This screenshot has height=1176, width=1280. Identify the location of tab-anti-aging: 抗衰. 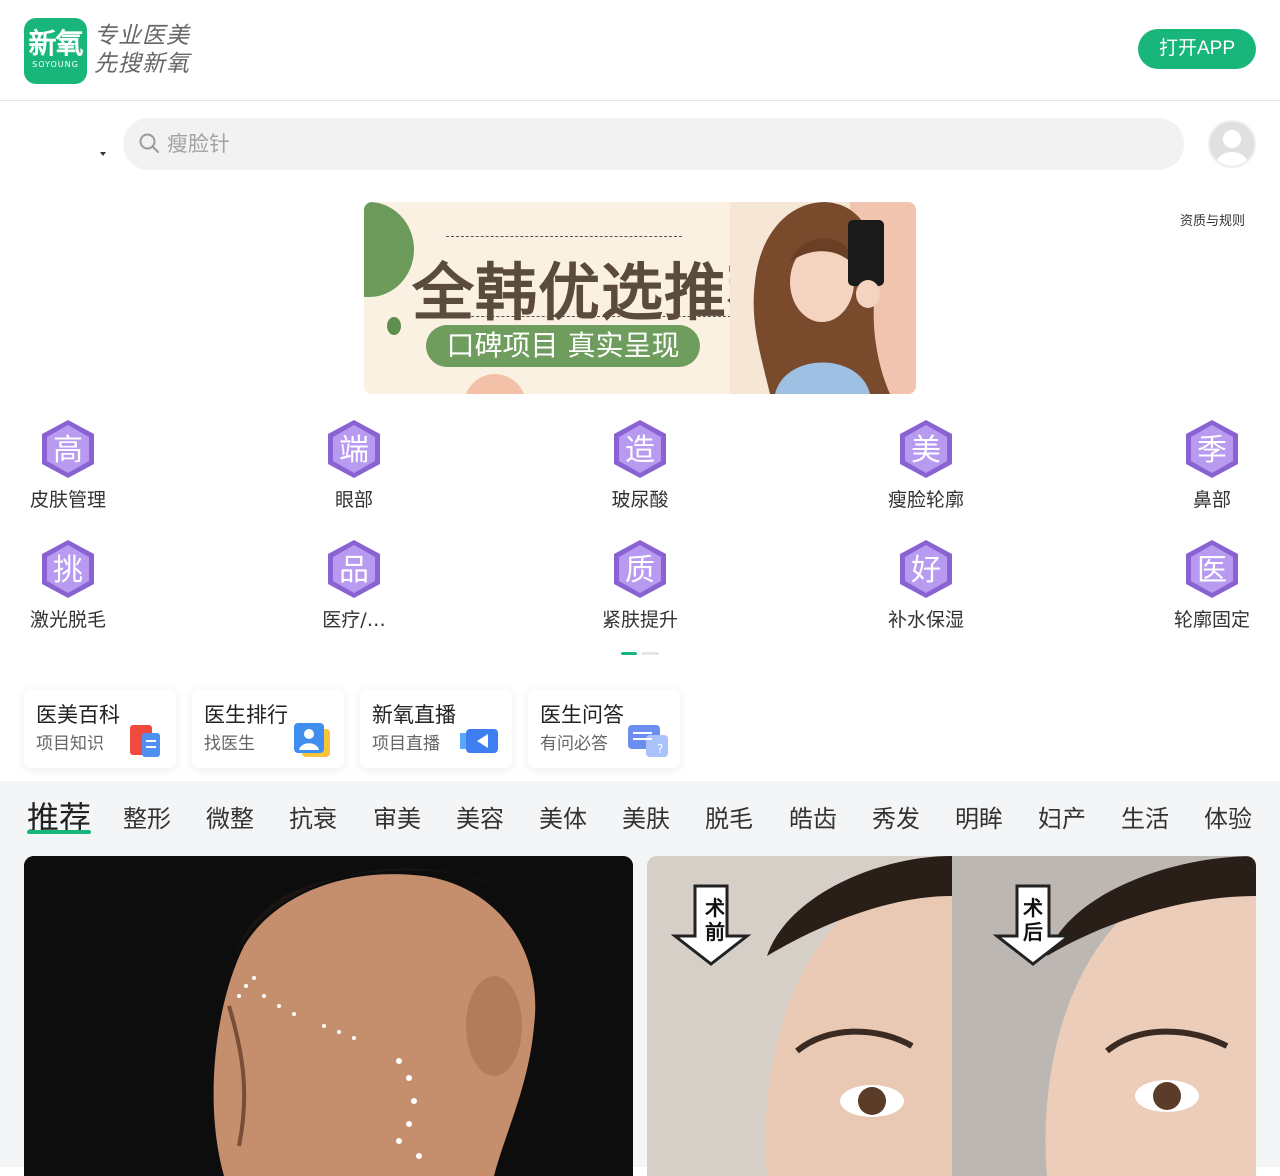
(313, 816).